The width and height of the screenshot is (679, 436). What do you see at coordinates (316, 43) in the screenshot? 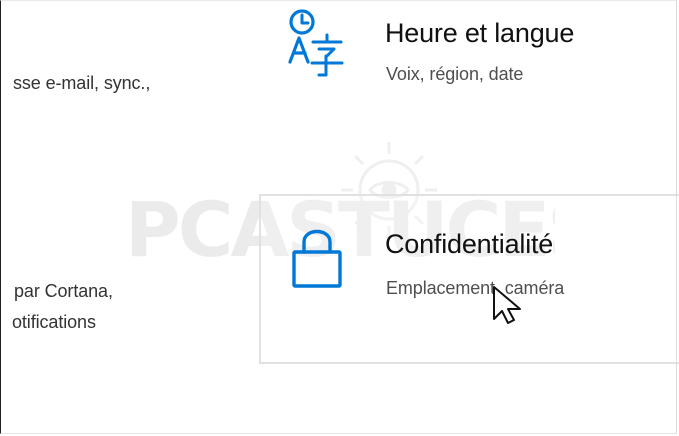
I see `time-language-icon` at bounding box center [316, 43].